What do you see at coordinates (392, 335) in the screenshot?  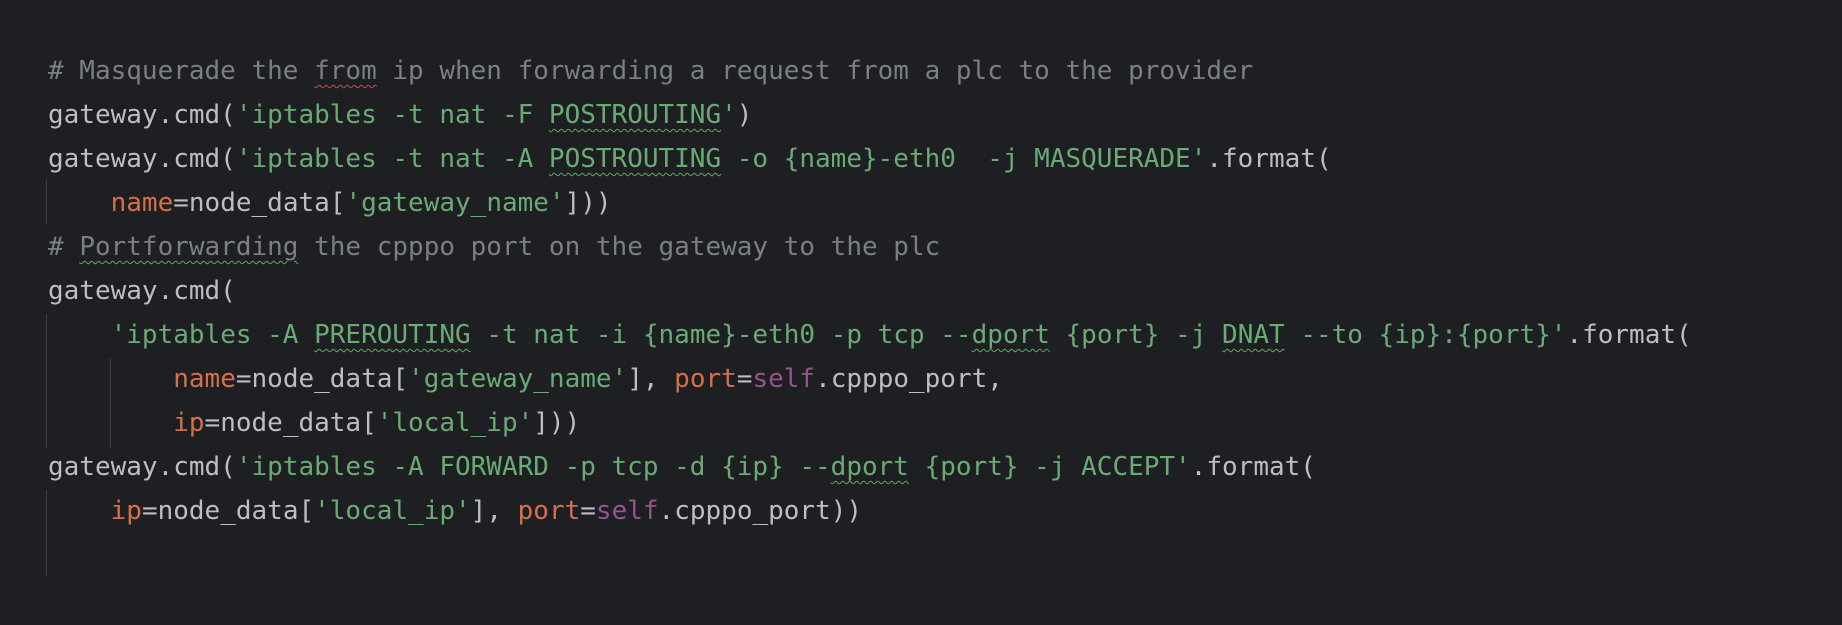 I see `code-token: PREROUTING` at bounding box center [392, 335].